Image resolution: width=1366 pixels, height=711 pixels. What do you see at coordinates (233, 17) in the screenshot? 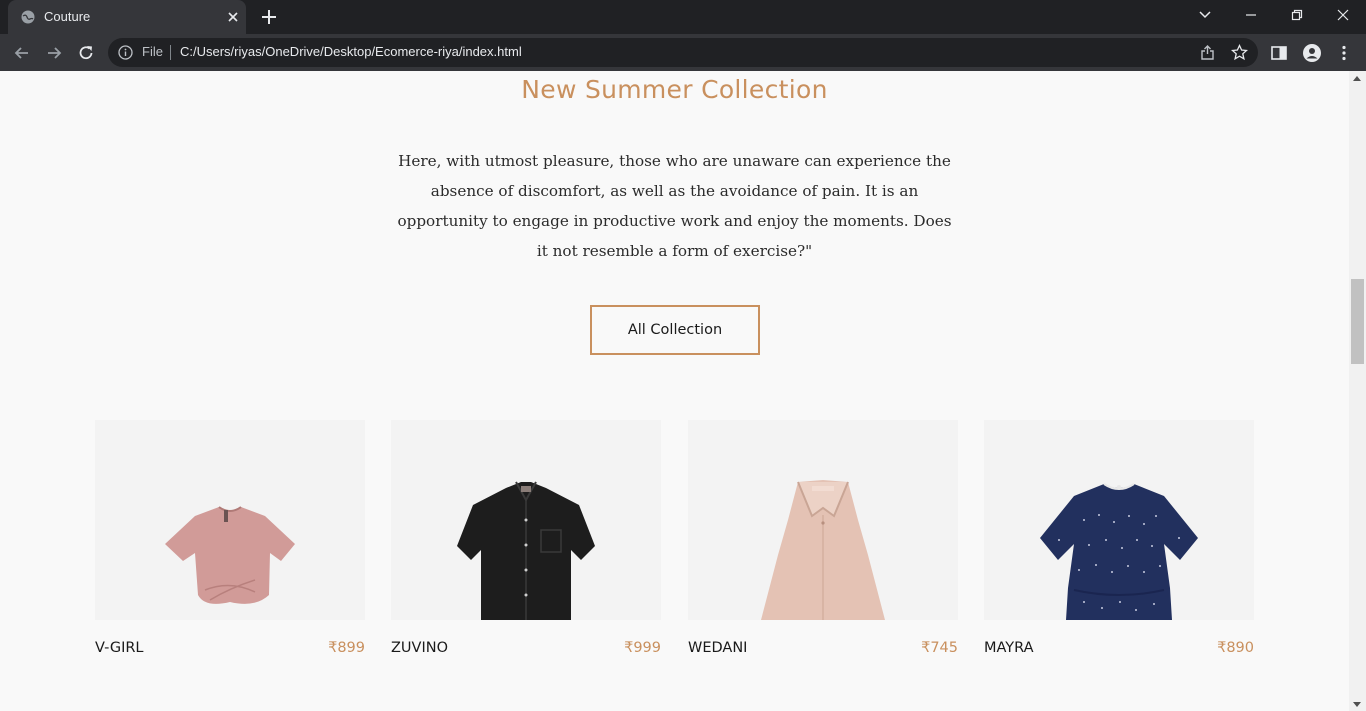
I see `close-tab-icon` at bounding box center [233, 17].